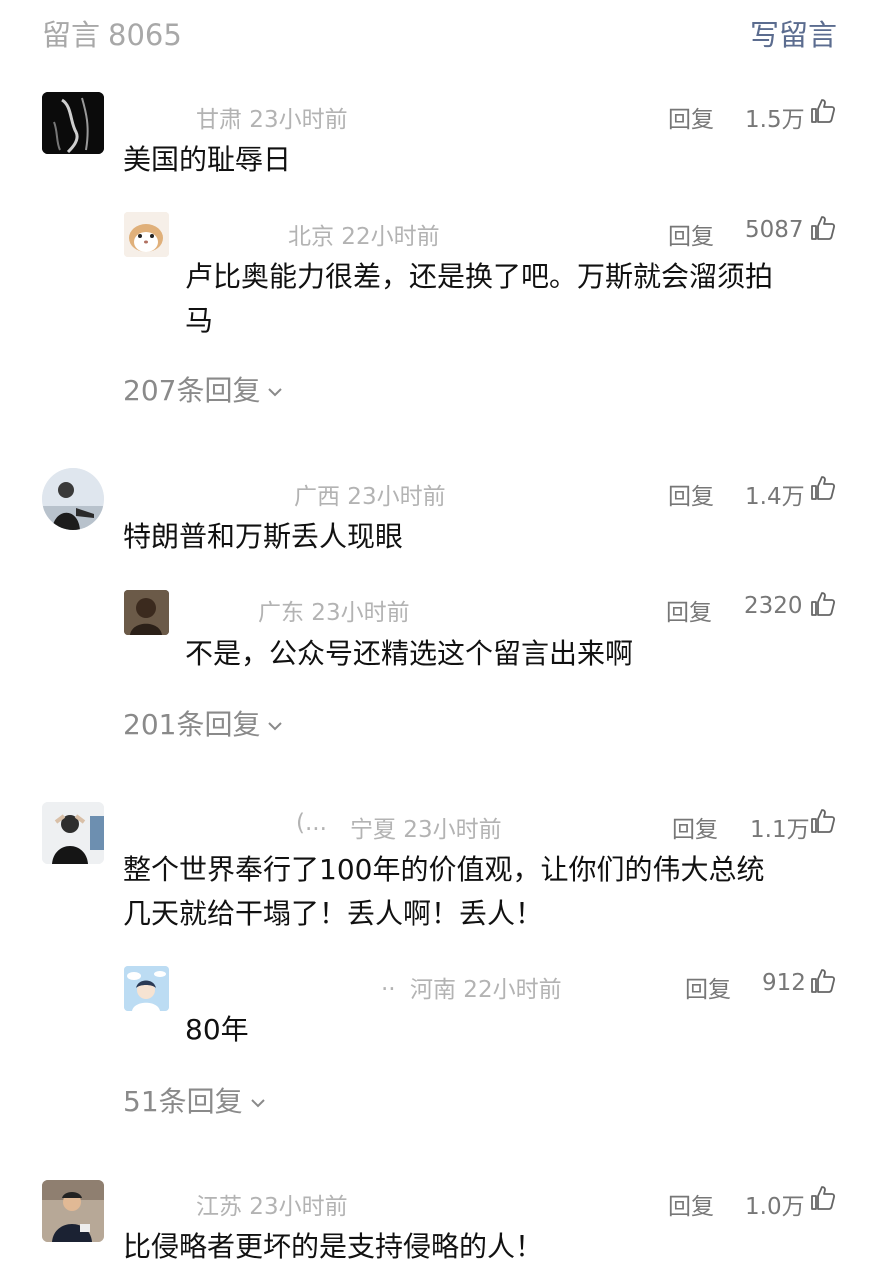  What do you see at coordinates (263, 536) in the screenshot?
I see `comment-text: 特朗普和万斯丢人现眼` at bounding box center [263, 536].